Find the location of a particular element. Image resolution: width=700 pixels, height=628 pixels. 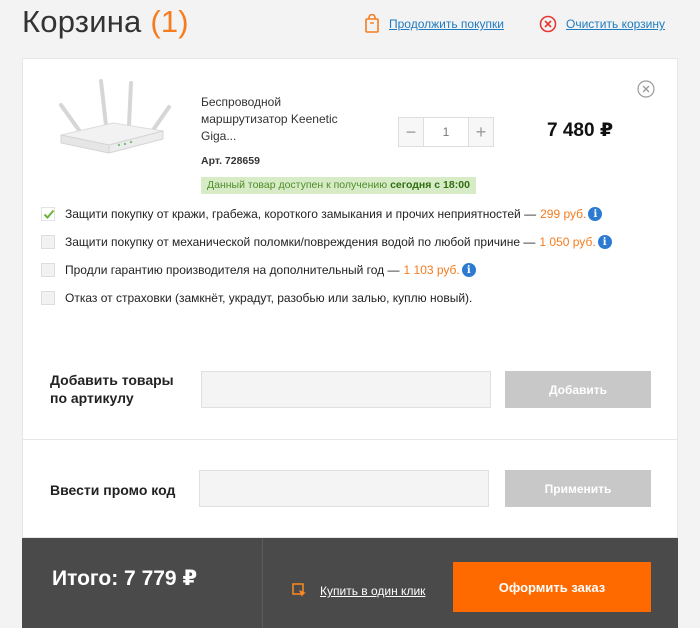

cursor-click-icon is located at coordinates (300, 591).